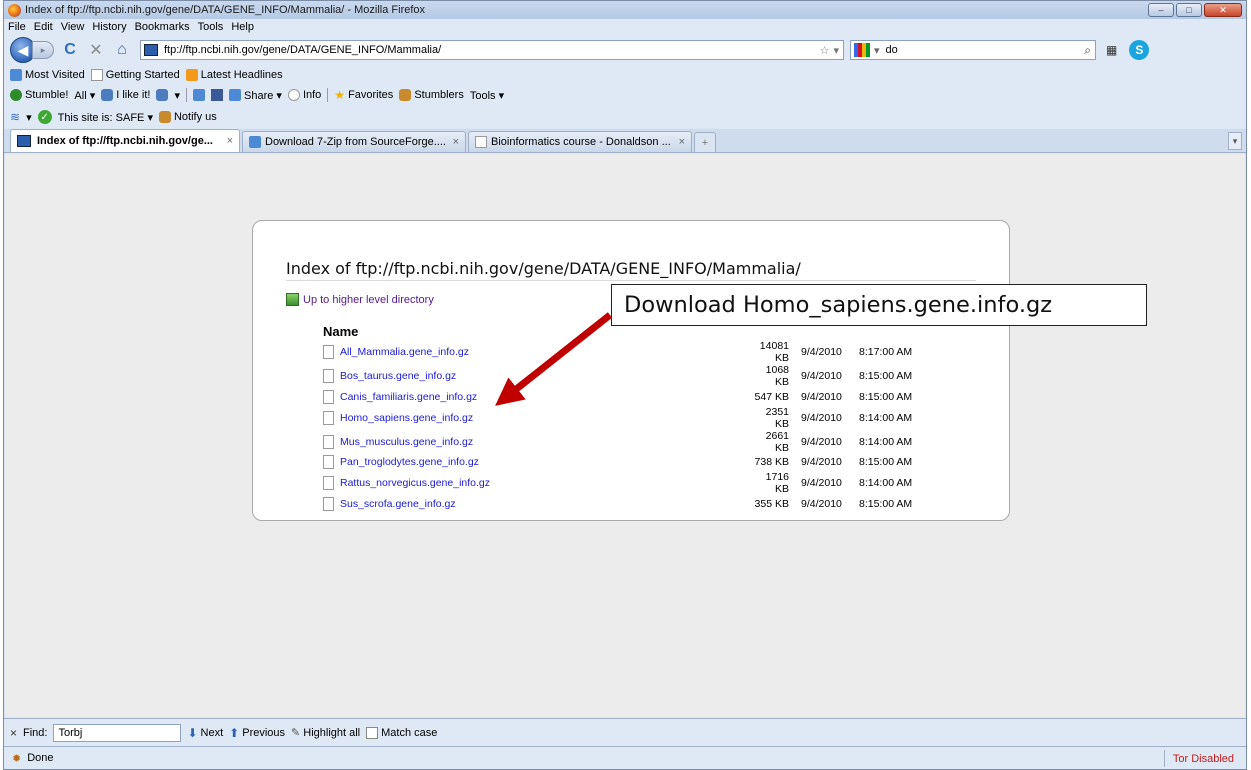 The width and height of the screenshot is (1251, 770). Describe the element at coordinates (117, 732) in the screenshot. I see `find-input: Torbj` at that location.